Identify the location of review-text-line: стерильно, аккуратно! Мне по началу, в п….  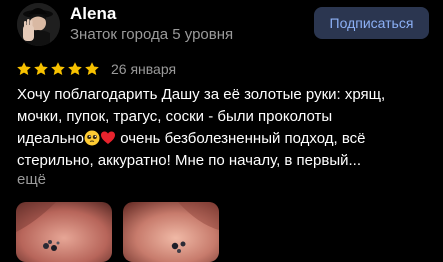
(189, 160).